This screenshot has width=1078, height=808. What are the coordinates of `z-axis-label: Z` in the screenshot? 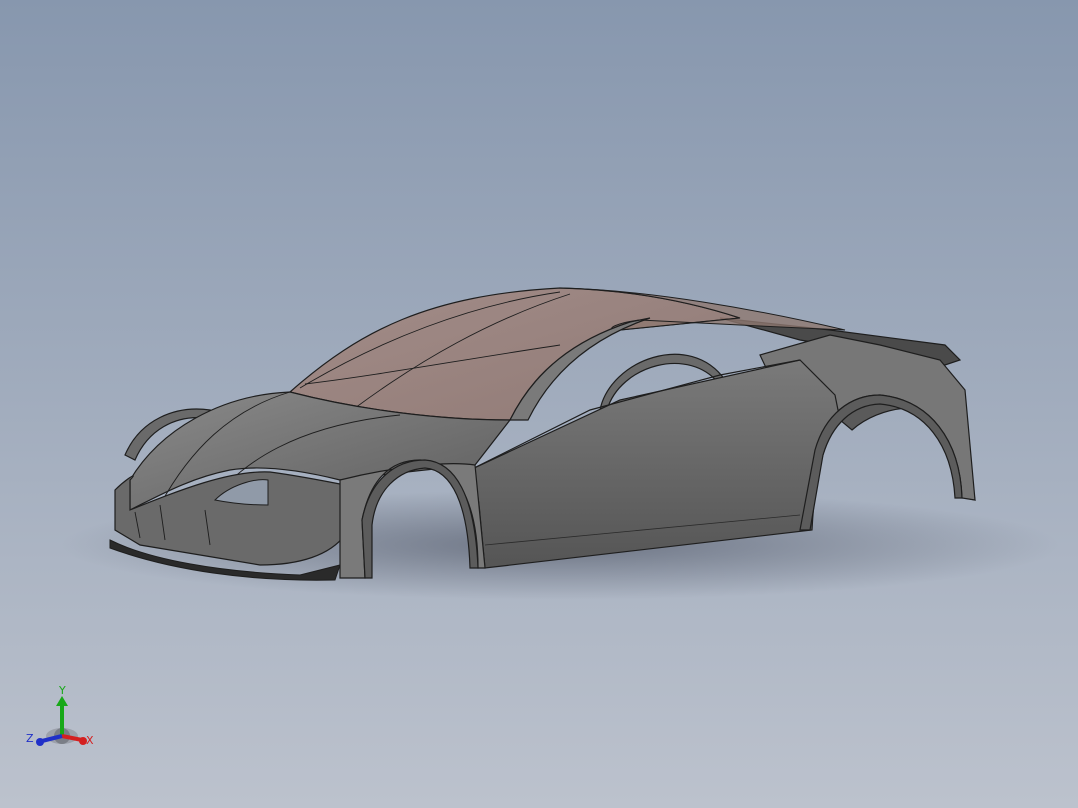 It's located at (30, 738).